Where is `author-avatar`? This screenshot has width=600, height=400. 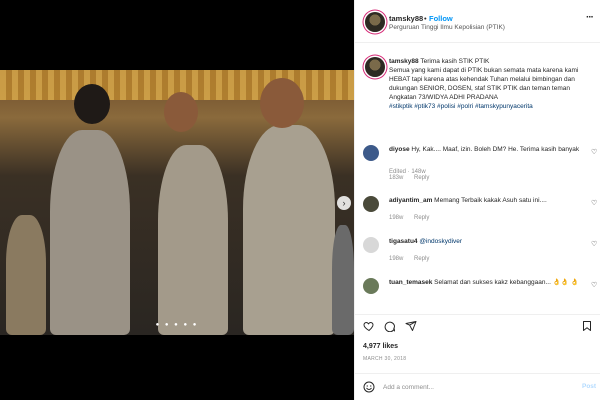 author-avatar is located at coordinates (375, 22).